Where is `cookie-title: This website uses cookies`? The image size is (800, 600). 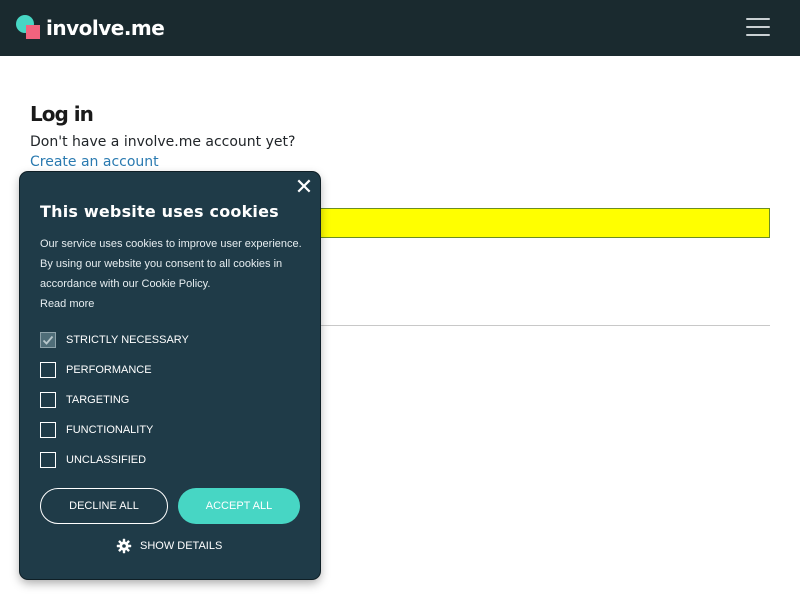 cookie-title: This website uses cookies is located at coordinates (159, 211).